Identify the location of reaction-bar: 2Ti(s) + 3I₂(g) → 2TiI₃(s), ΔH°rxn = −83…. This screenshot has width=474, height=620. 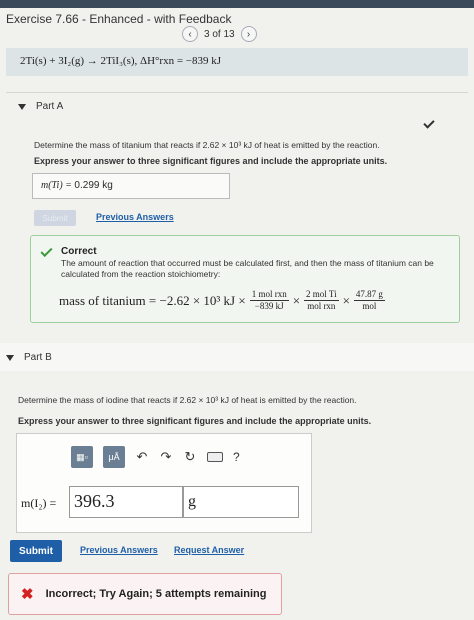
(237, 62).